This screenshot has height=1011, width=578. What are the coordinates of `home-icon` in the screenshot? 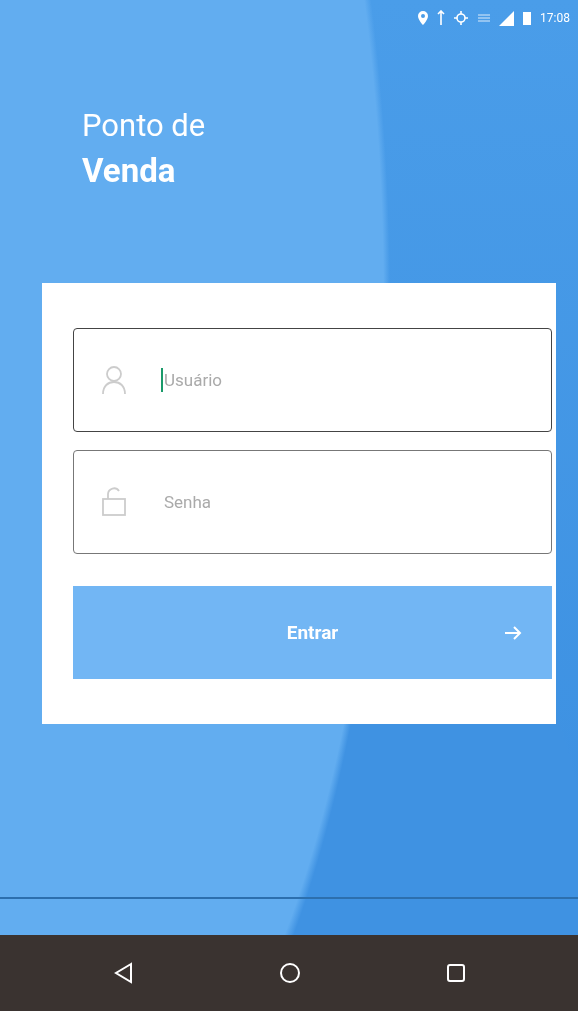 It's located at (289, 973).